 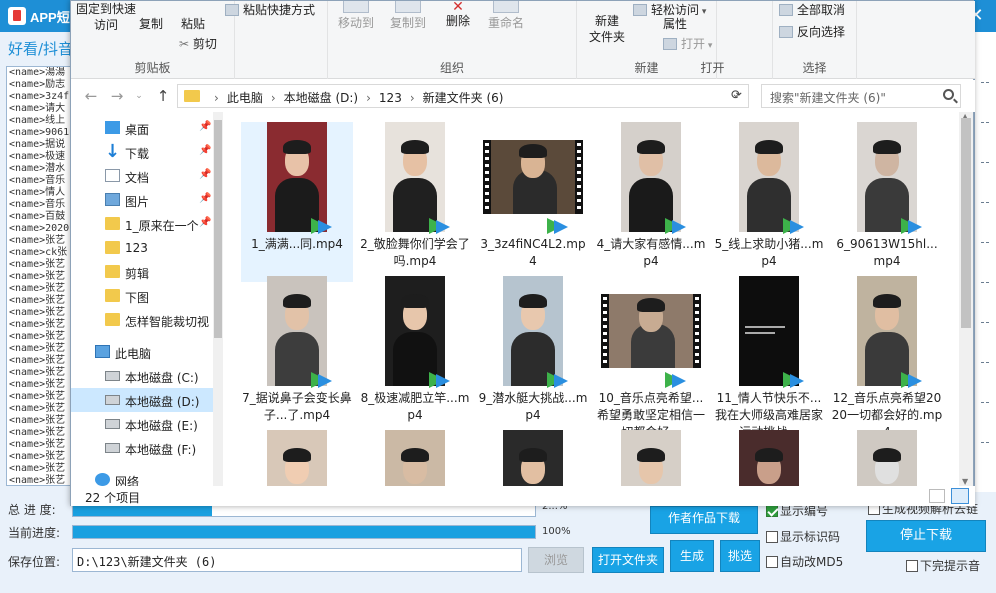 I want to click on nav-item: 下图, so click(x=147, y=296).